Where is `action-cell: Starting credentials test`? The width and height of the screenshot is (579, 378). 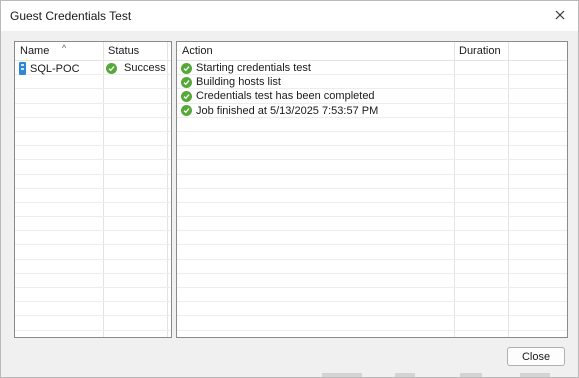 action-cell: Starting credentials test is located at coordinates (246, 68).